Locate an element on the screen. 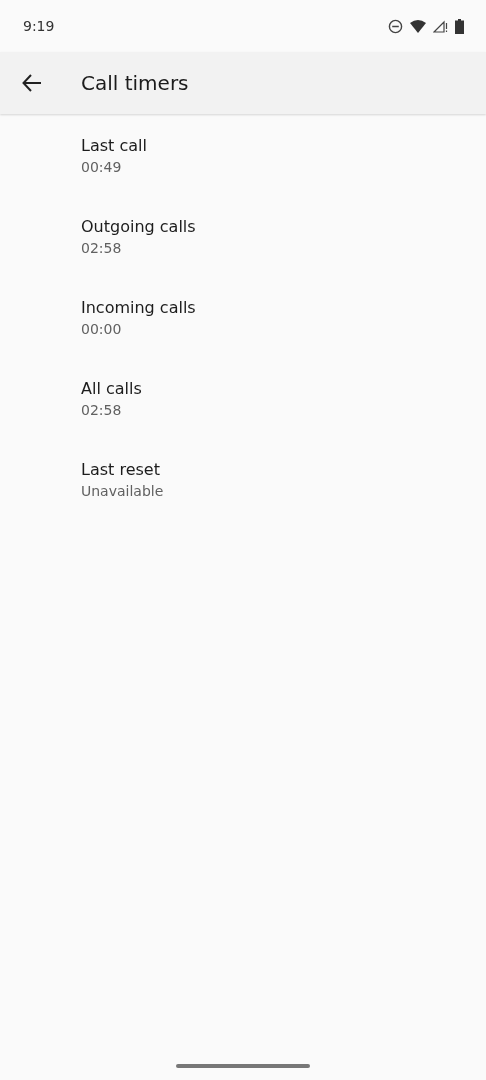 This screenshot has width=486, height=1080. item-value: 00:49 is located at coordinates (101, 167).